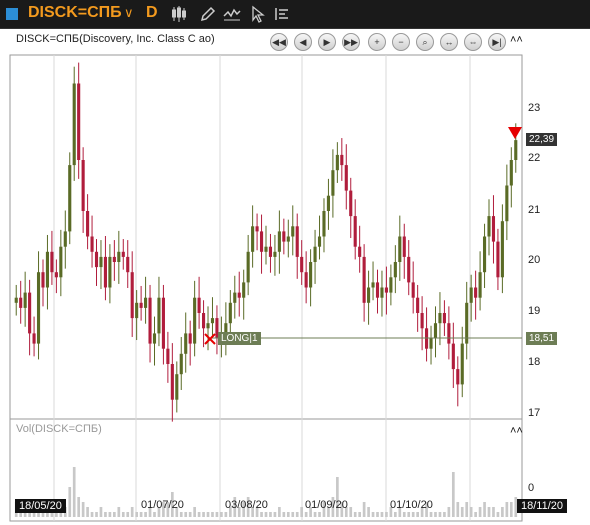 The width and height of the screenshot is (590, 525). What do you see at coordinates (411, 505) in the screenshot?
I see `x-label: 01/10/20` at bounding box center [411, 505].